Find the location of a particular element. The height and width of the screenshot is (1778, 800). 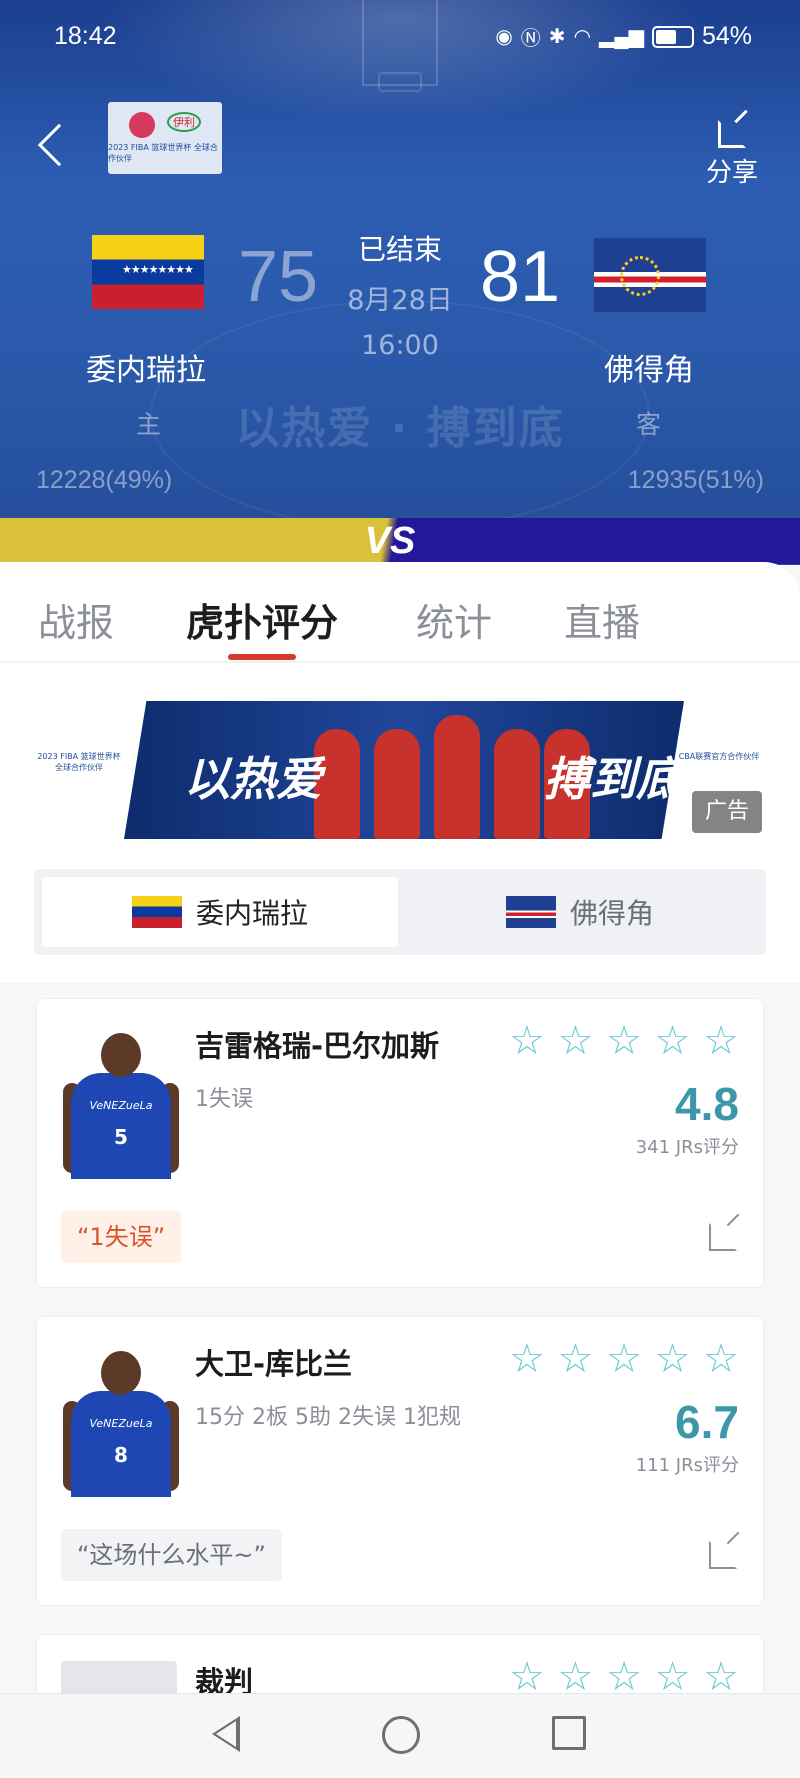

home-votes: 12228(49%) is located at coordinates (104, 480).